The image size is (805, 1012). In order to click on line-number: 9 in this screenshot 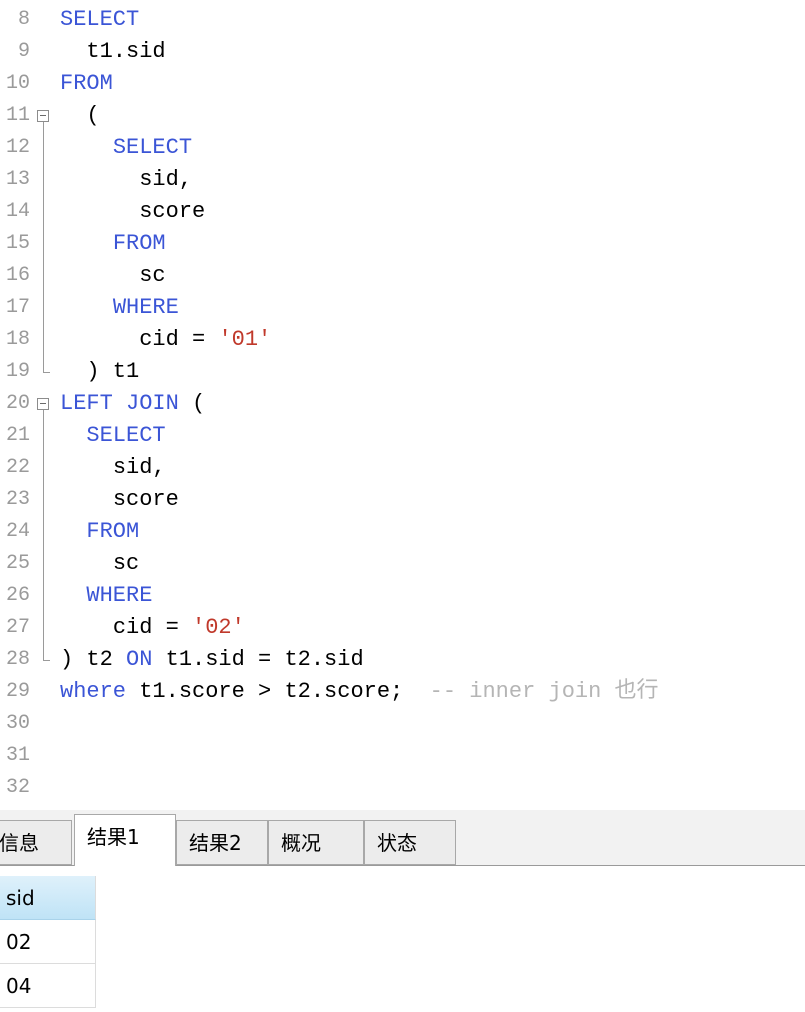, I will do `click(23, 51)`.